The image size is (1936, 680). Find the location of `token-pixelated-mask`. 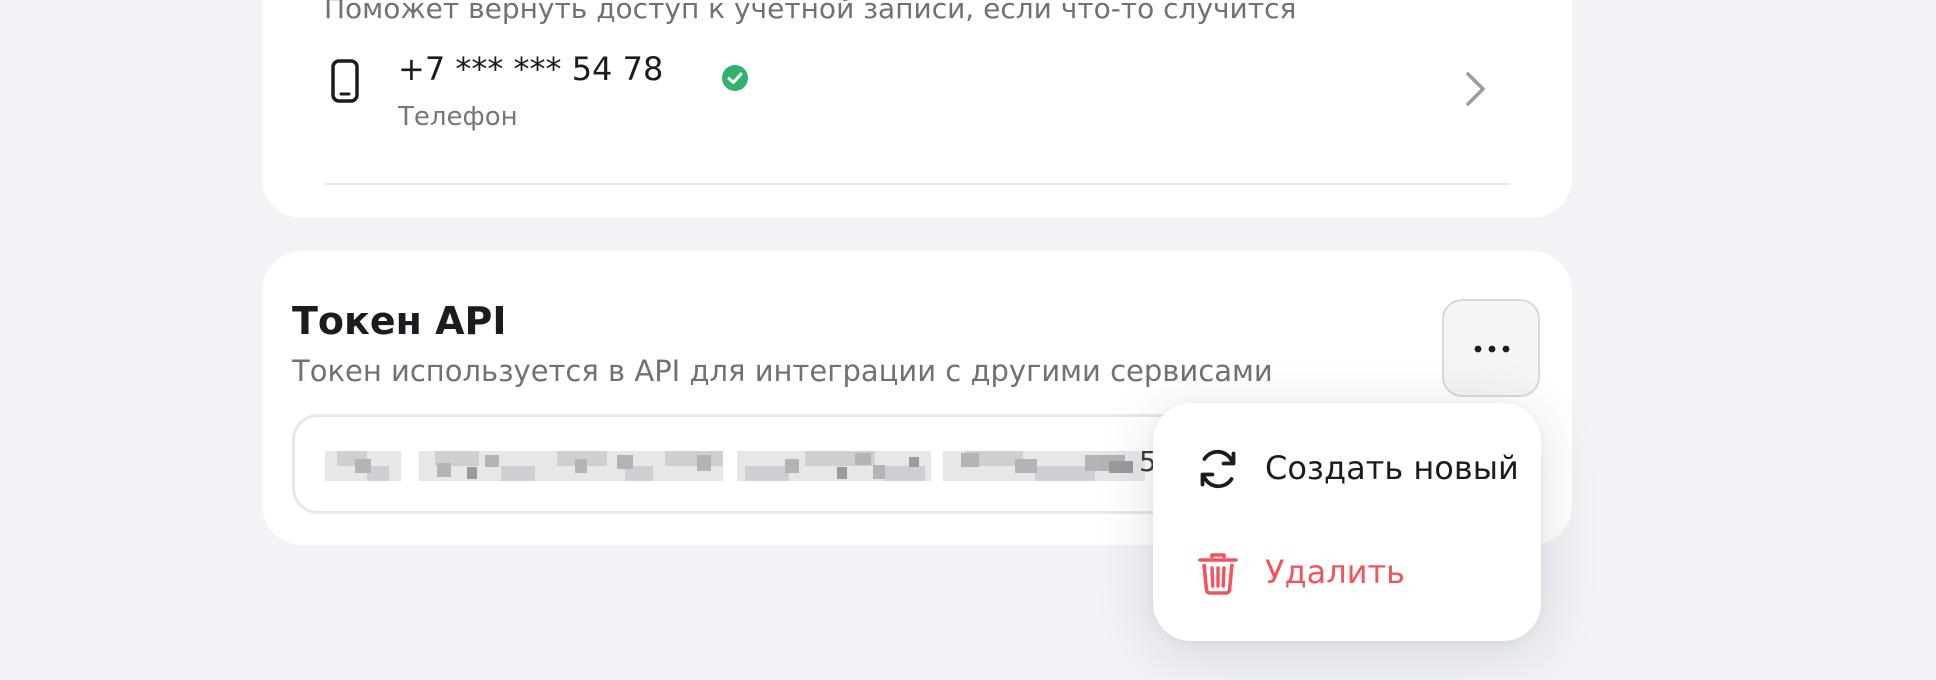

token-pixelated-mask is located at coordinates (735, 466).